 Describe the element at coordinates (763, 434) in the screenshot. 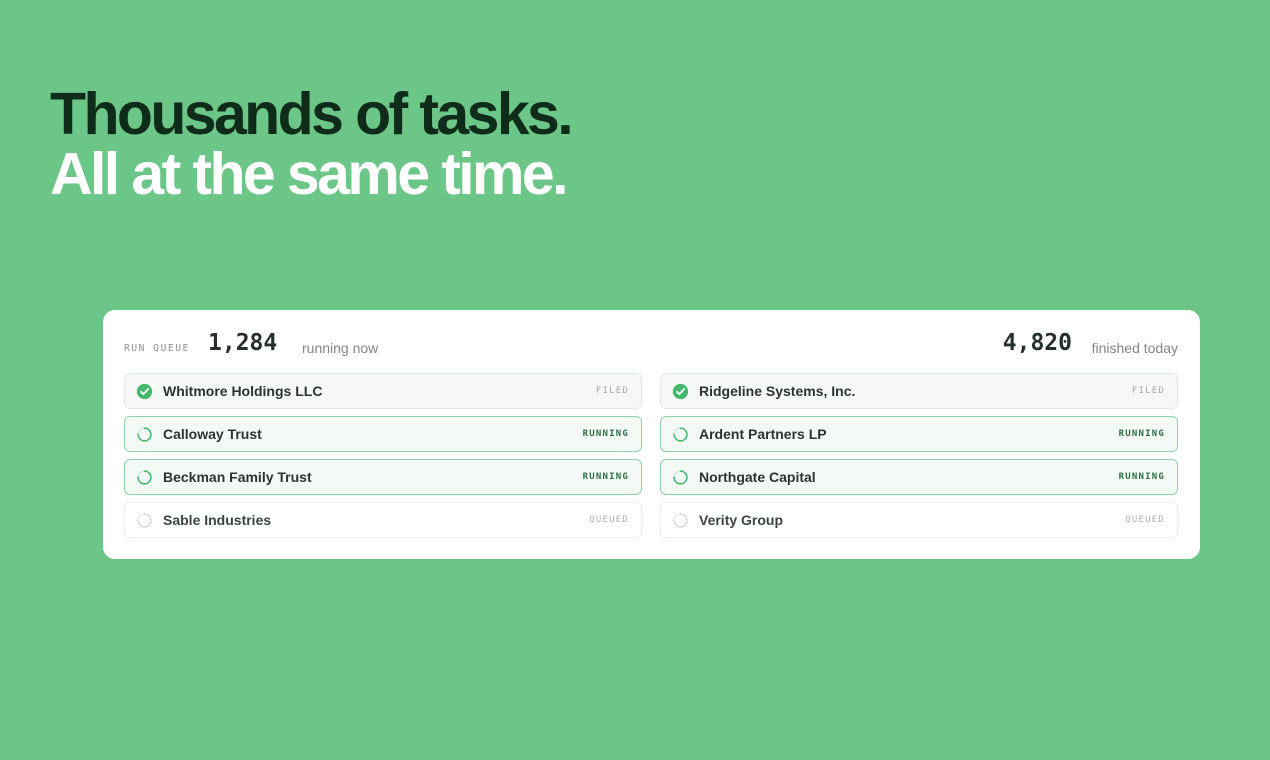

I see `task-name: Ardent Partners LP` at that location.